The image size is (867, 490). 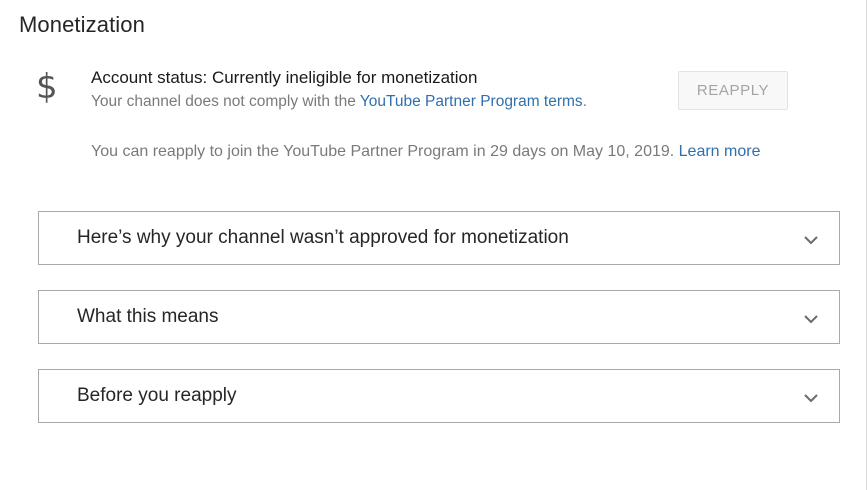 I want to click on accordion-before-you-reapply: Before you reapply, so click(x=439, y=396).